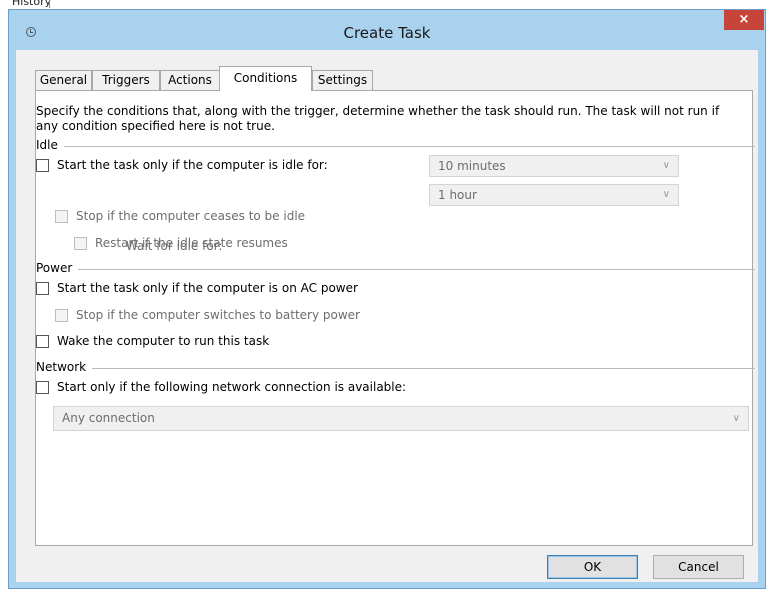 This screenshot has width=774, height=592. I want to click on network-connection-dropdown: Any connection ∨, so click(401, 418).